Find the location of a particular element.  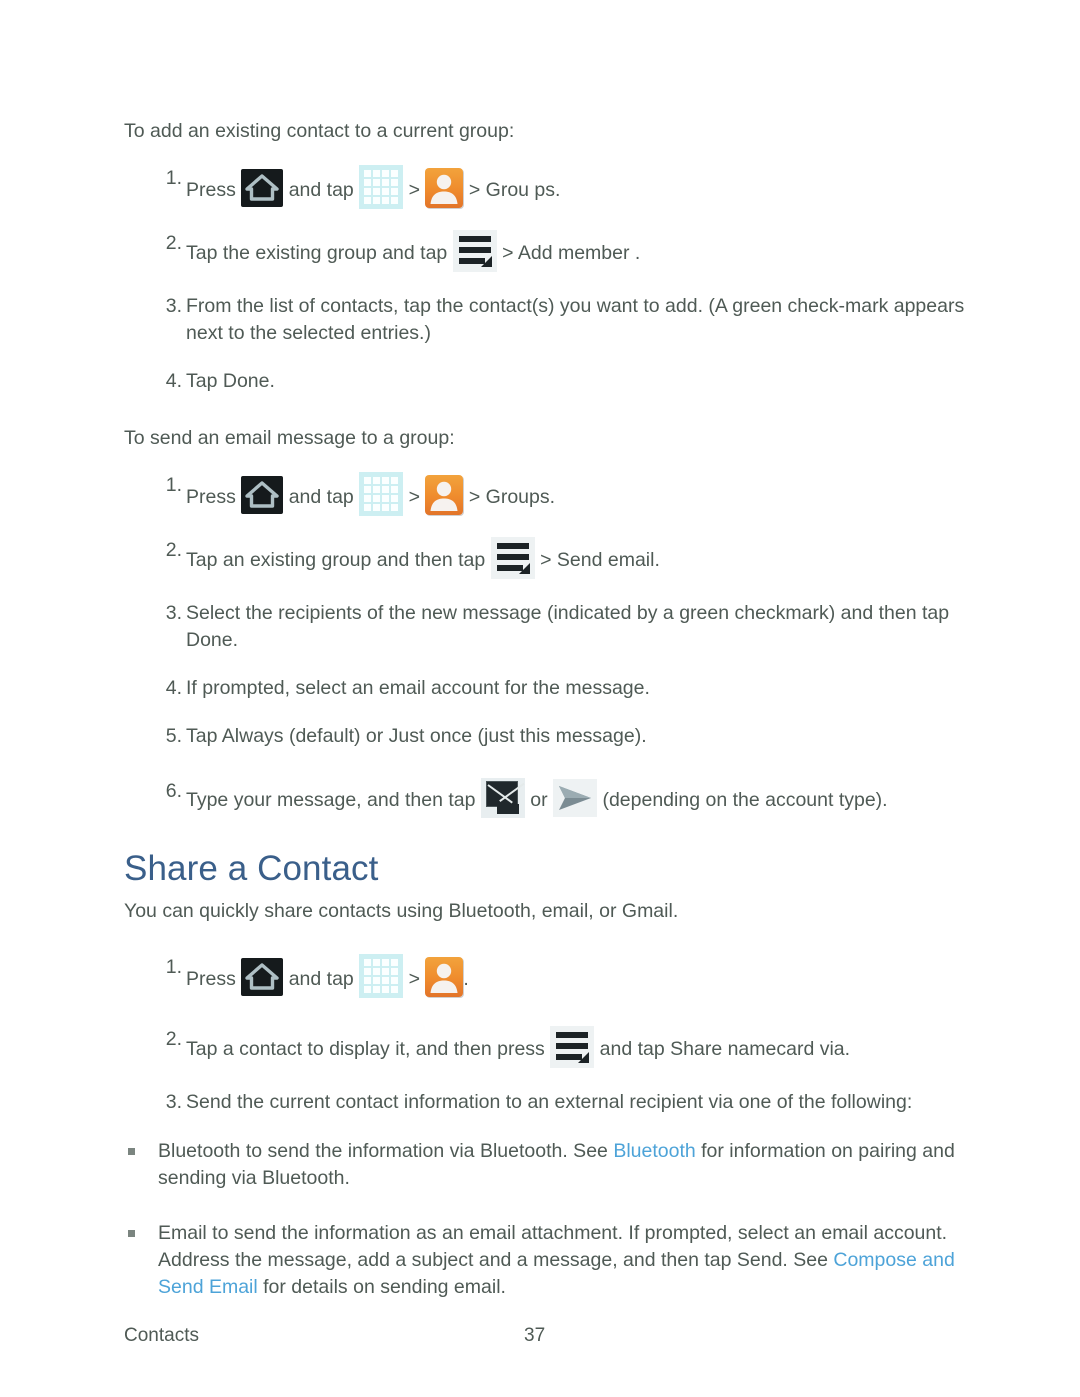

step-text-part: Send email. is located at coordinates (608, 560).